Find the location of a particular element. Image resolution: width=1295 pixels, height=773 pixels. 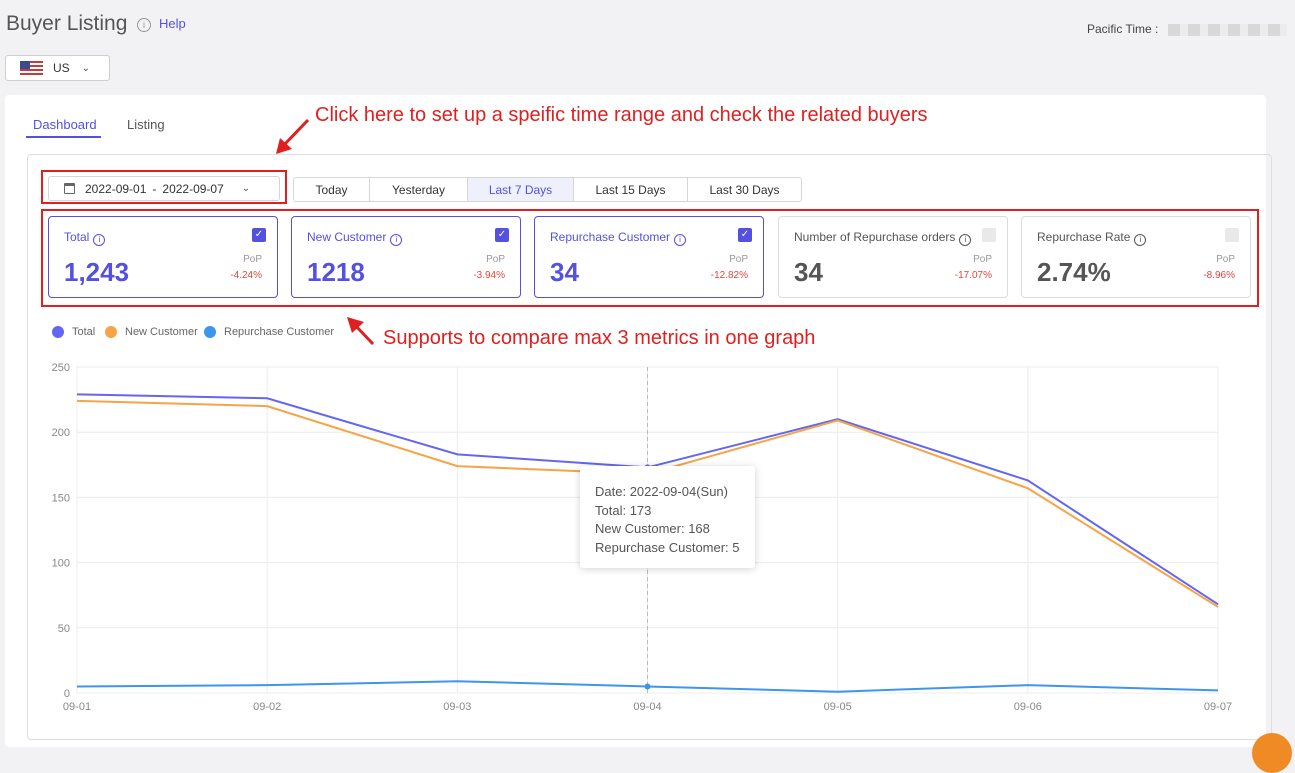

legend-label: Total is located at coordinates (83, 332).